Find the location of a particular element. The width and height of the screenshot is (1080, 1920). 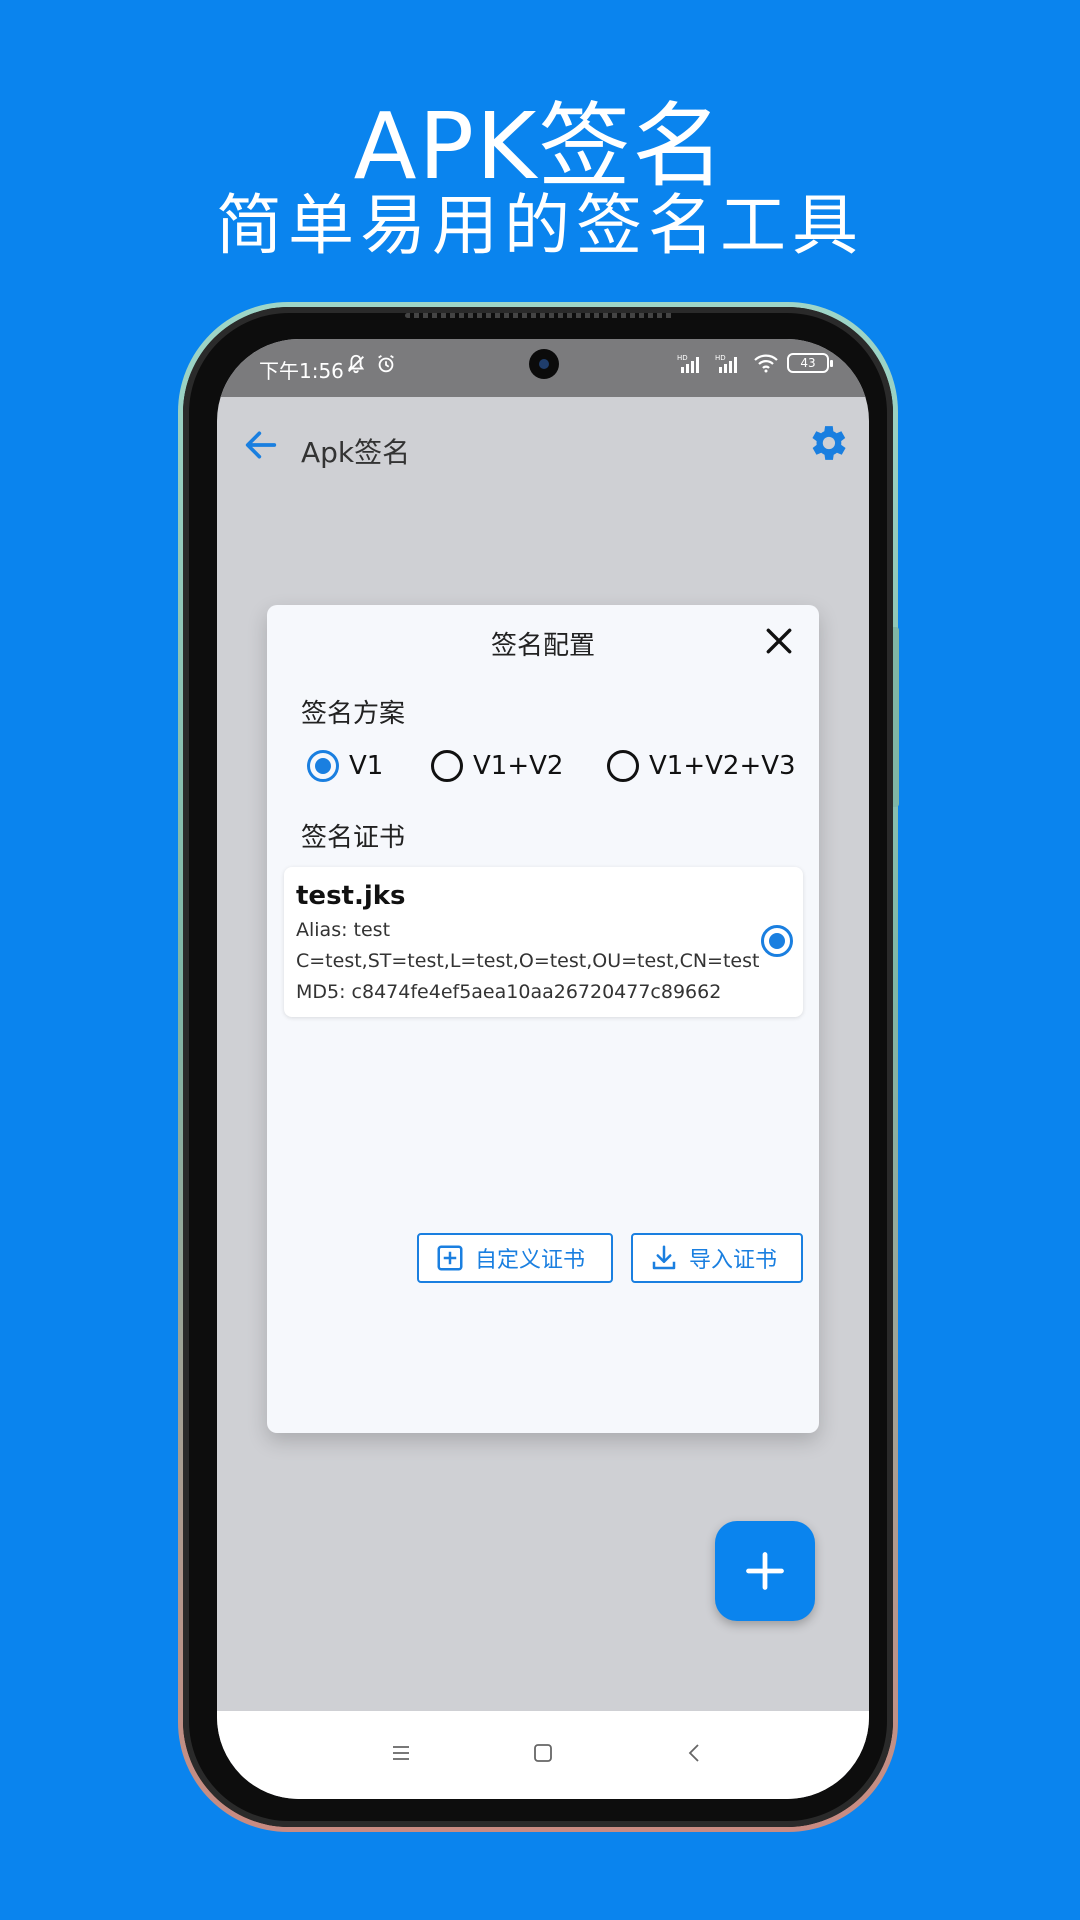

dialog-actions: 自定义证书 导入证书 is located at coordinates (610, 1258).